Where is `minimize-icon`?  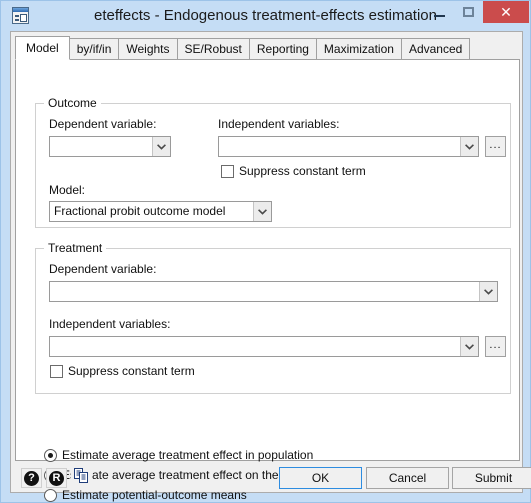 minimize-icon is located at coordinates (439, 12).